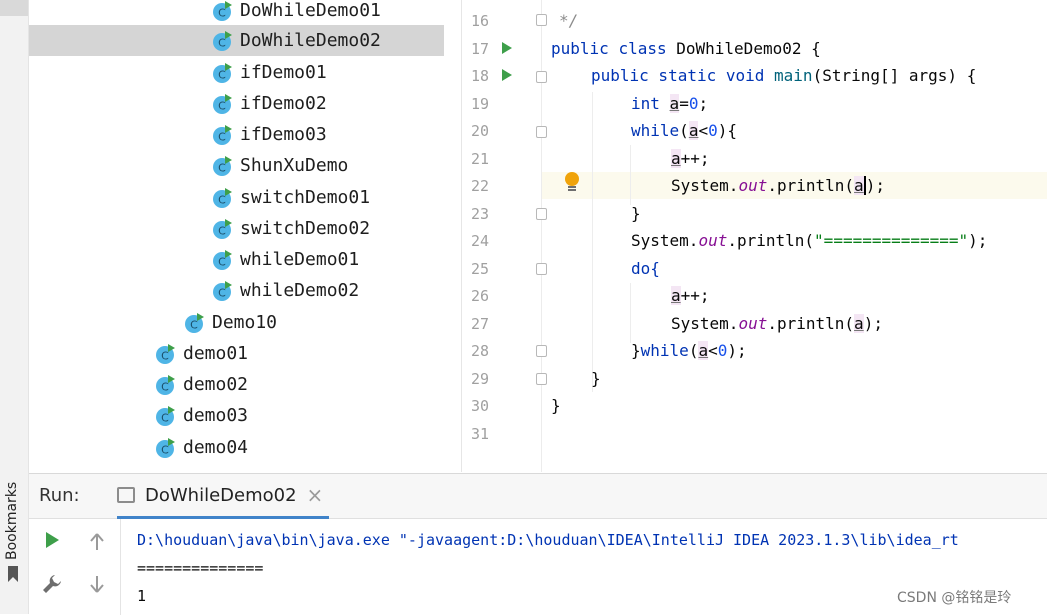  What do you see at coordinates (14, 8) in the screenshot?
I see `strip-tab` at bounding box center [14, 8].